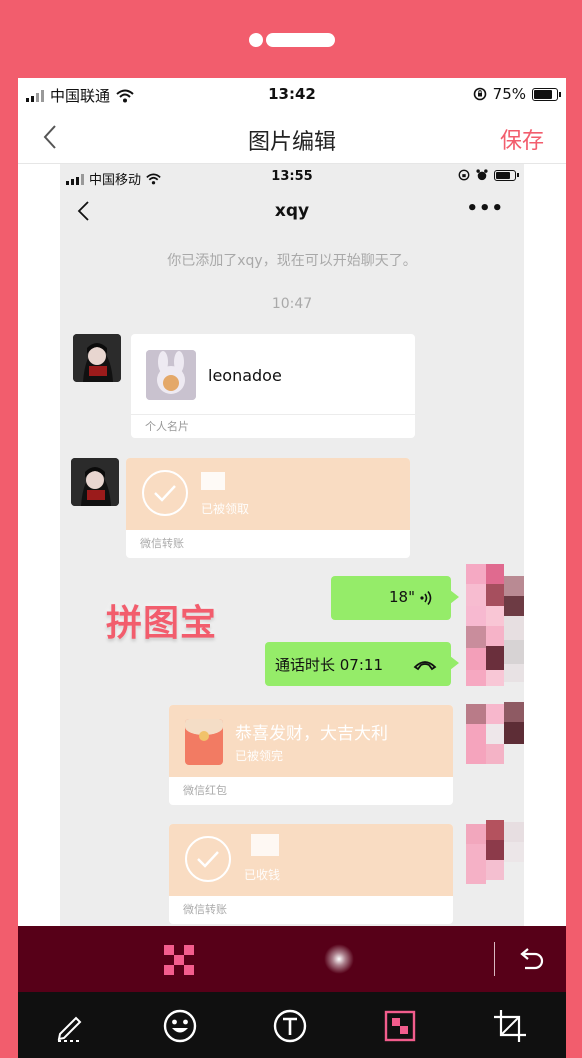  I want to click on brush-size-icon, so click(339, 959).